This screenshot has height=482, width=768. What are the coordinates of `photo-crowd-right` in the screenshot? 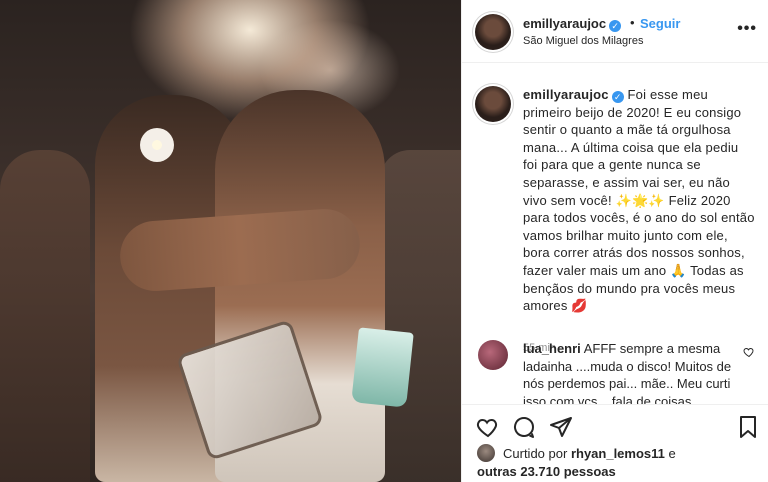 It's located at (420, 316).